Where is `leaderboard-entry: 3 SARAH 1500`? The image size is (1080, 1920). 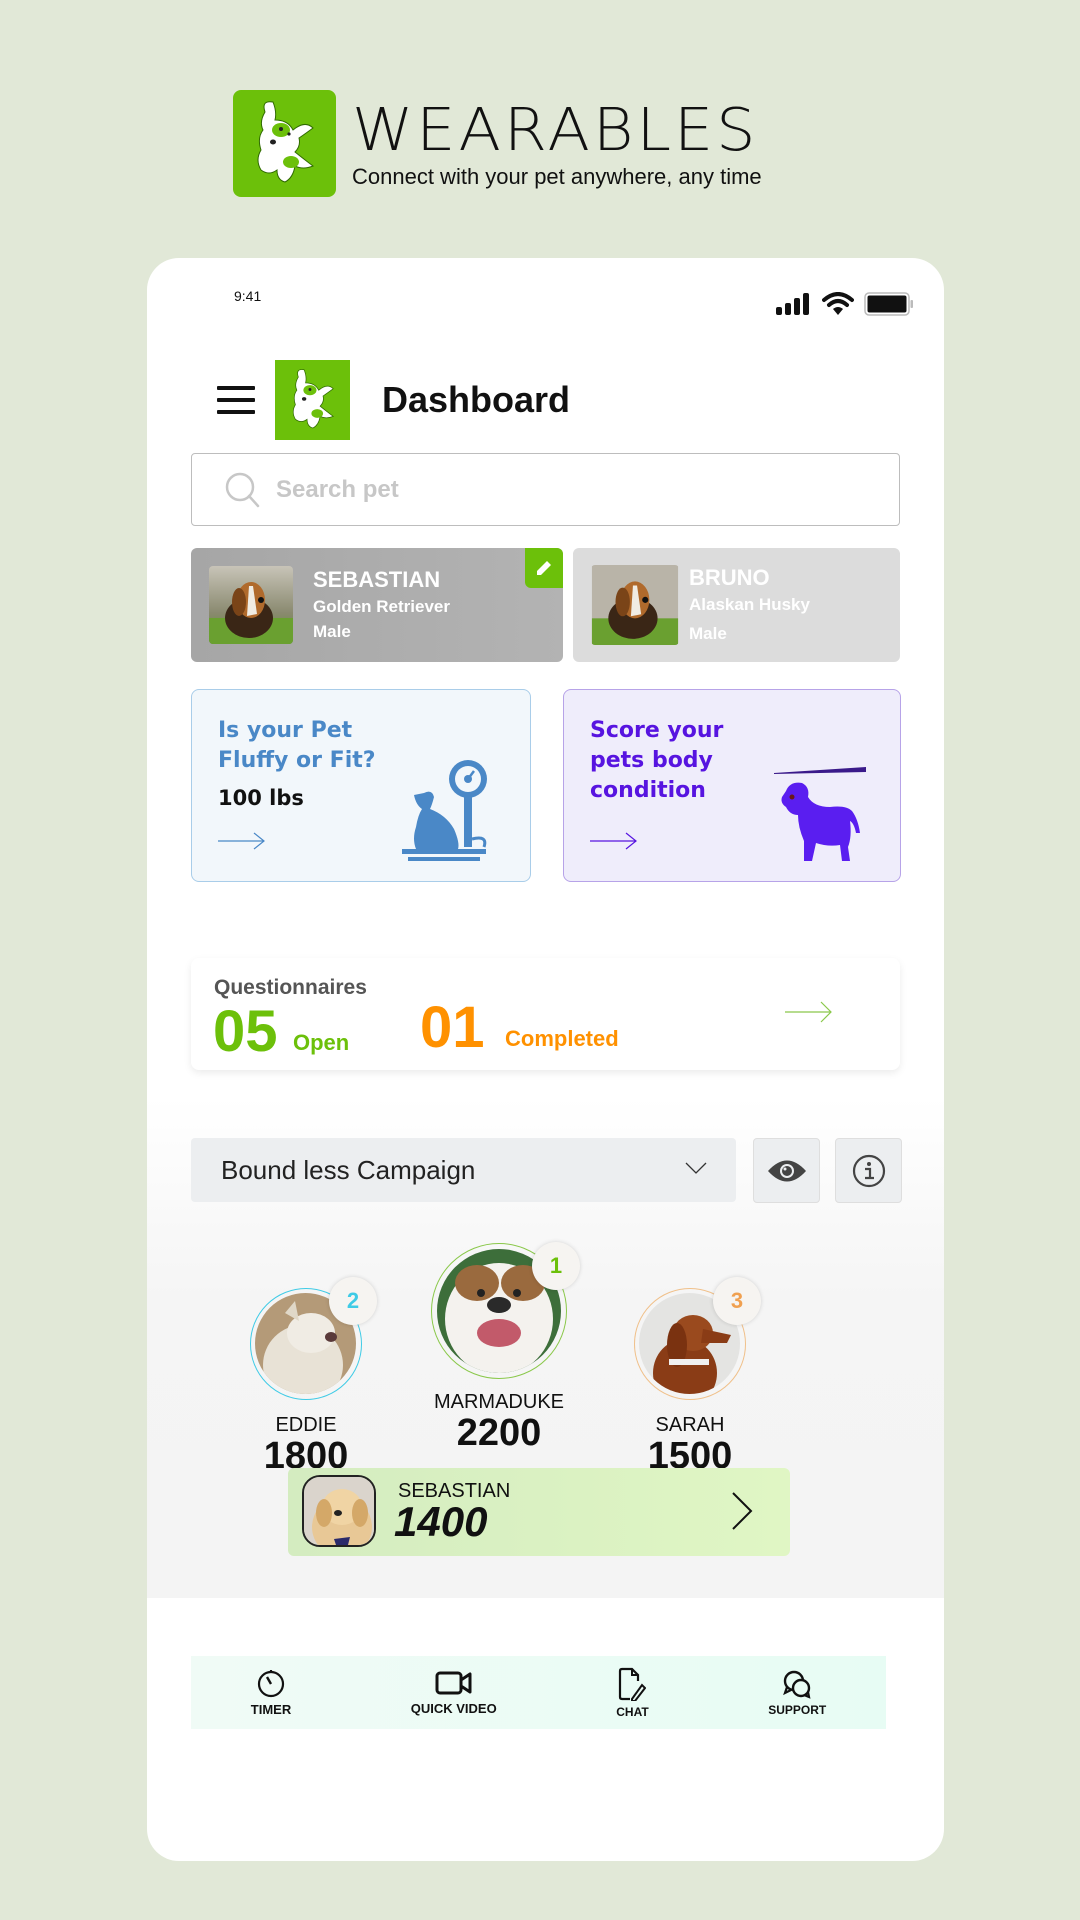 leaderboard-entry: 3 SARAH 1500 is located at coordinates (690, 1366).